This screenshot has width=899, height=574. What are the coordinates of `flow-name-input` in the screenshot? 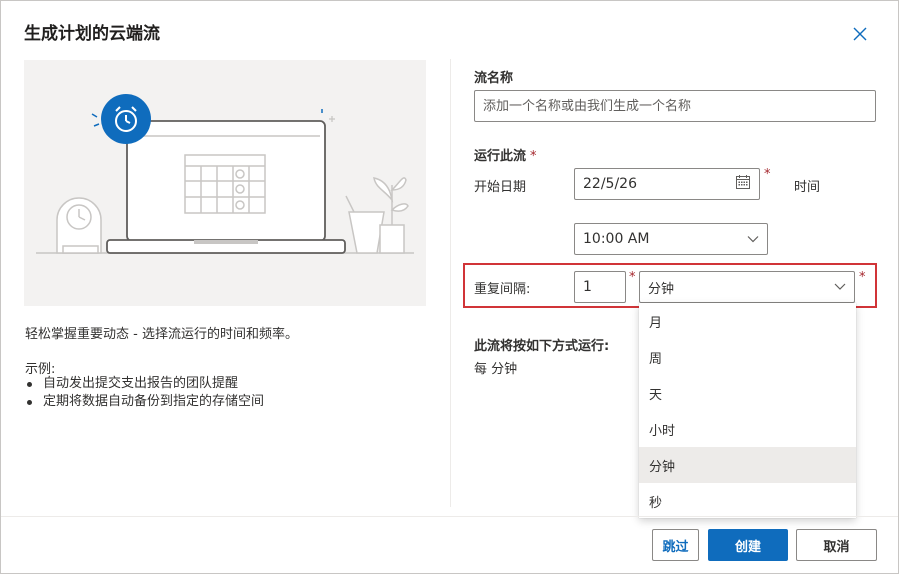 It's located at (675, 106).